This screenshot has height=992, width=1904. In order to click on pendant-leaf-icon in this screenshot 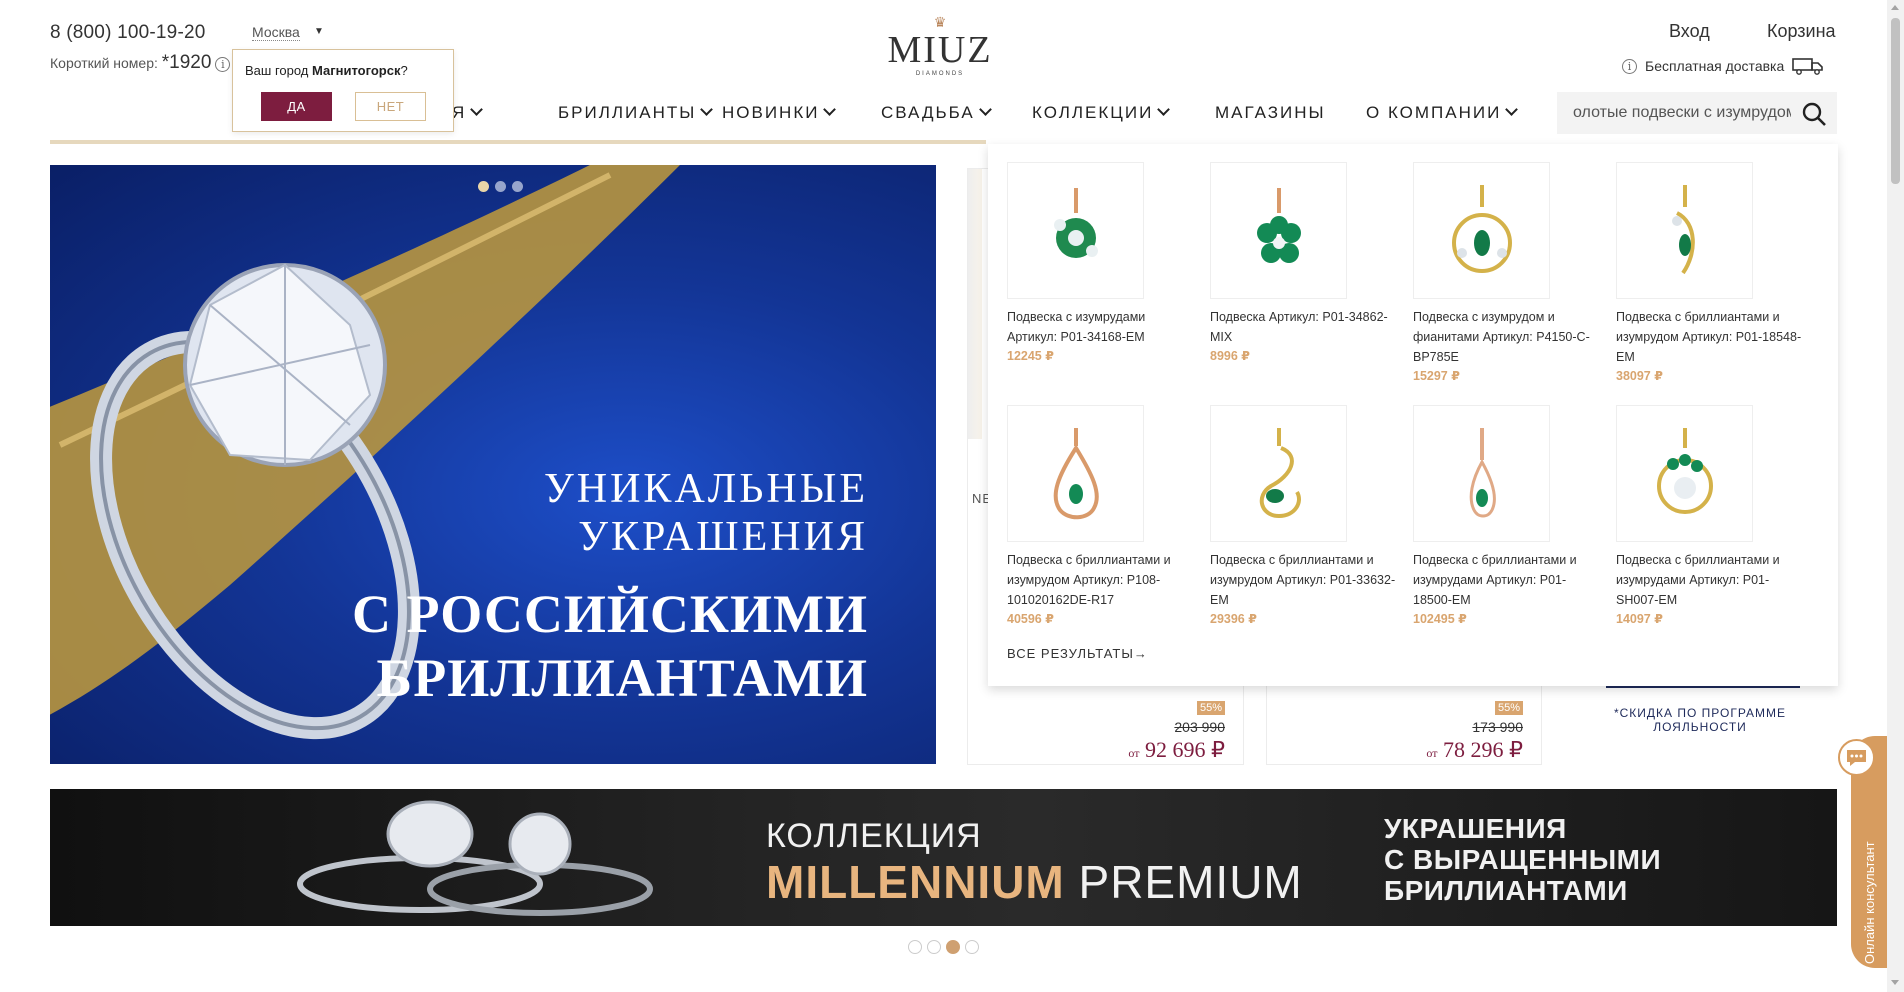, I will do `click(1684, 230)`.